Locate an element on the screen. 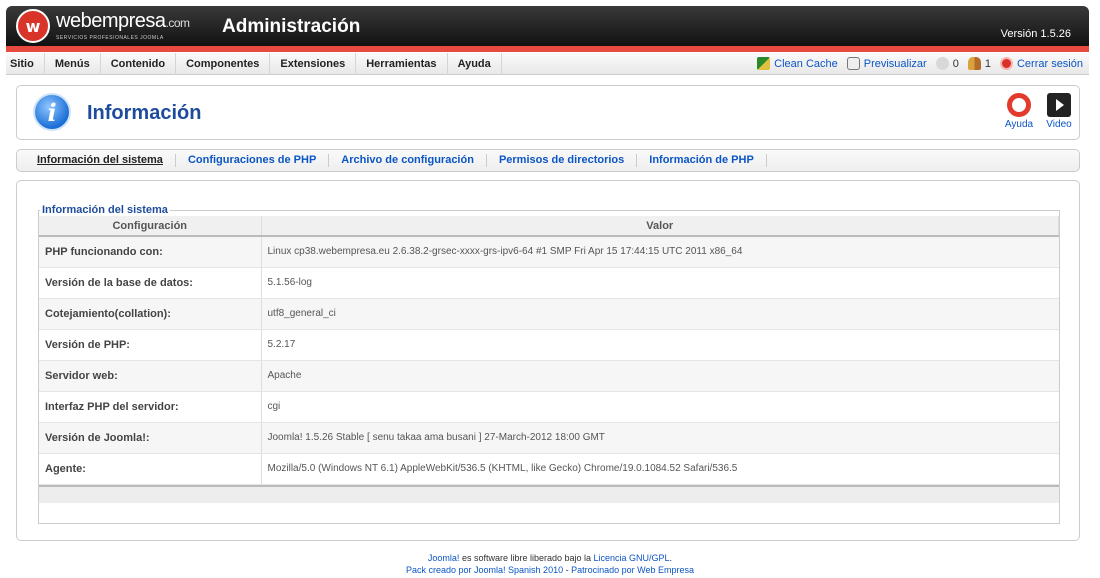 Image resolution: width=1100 pixels, height=578 pixels. table-row: Interfaz PHP del servidor: cgi is located at coordinates (549, 407).